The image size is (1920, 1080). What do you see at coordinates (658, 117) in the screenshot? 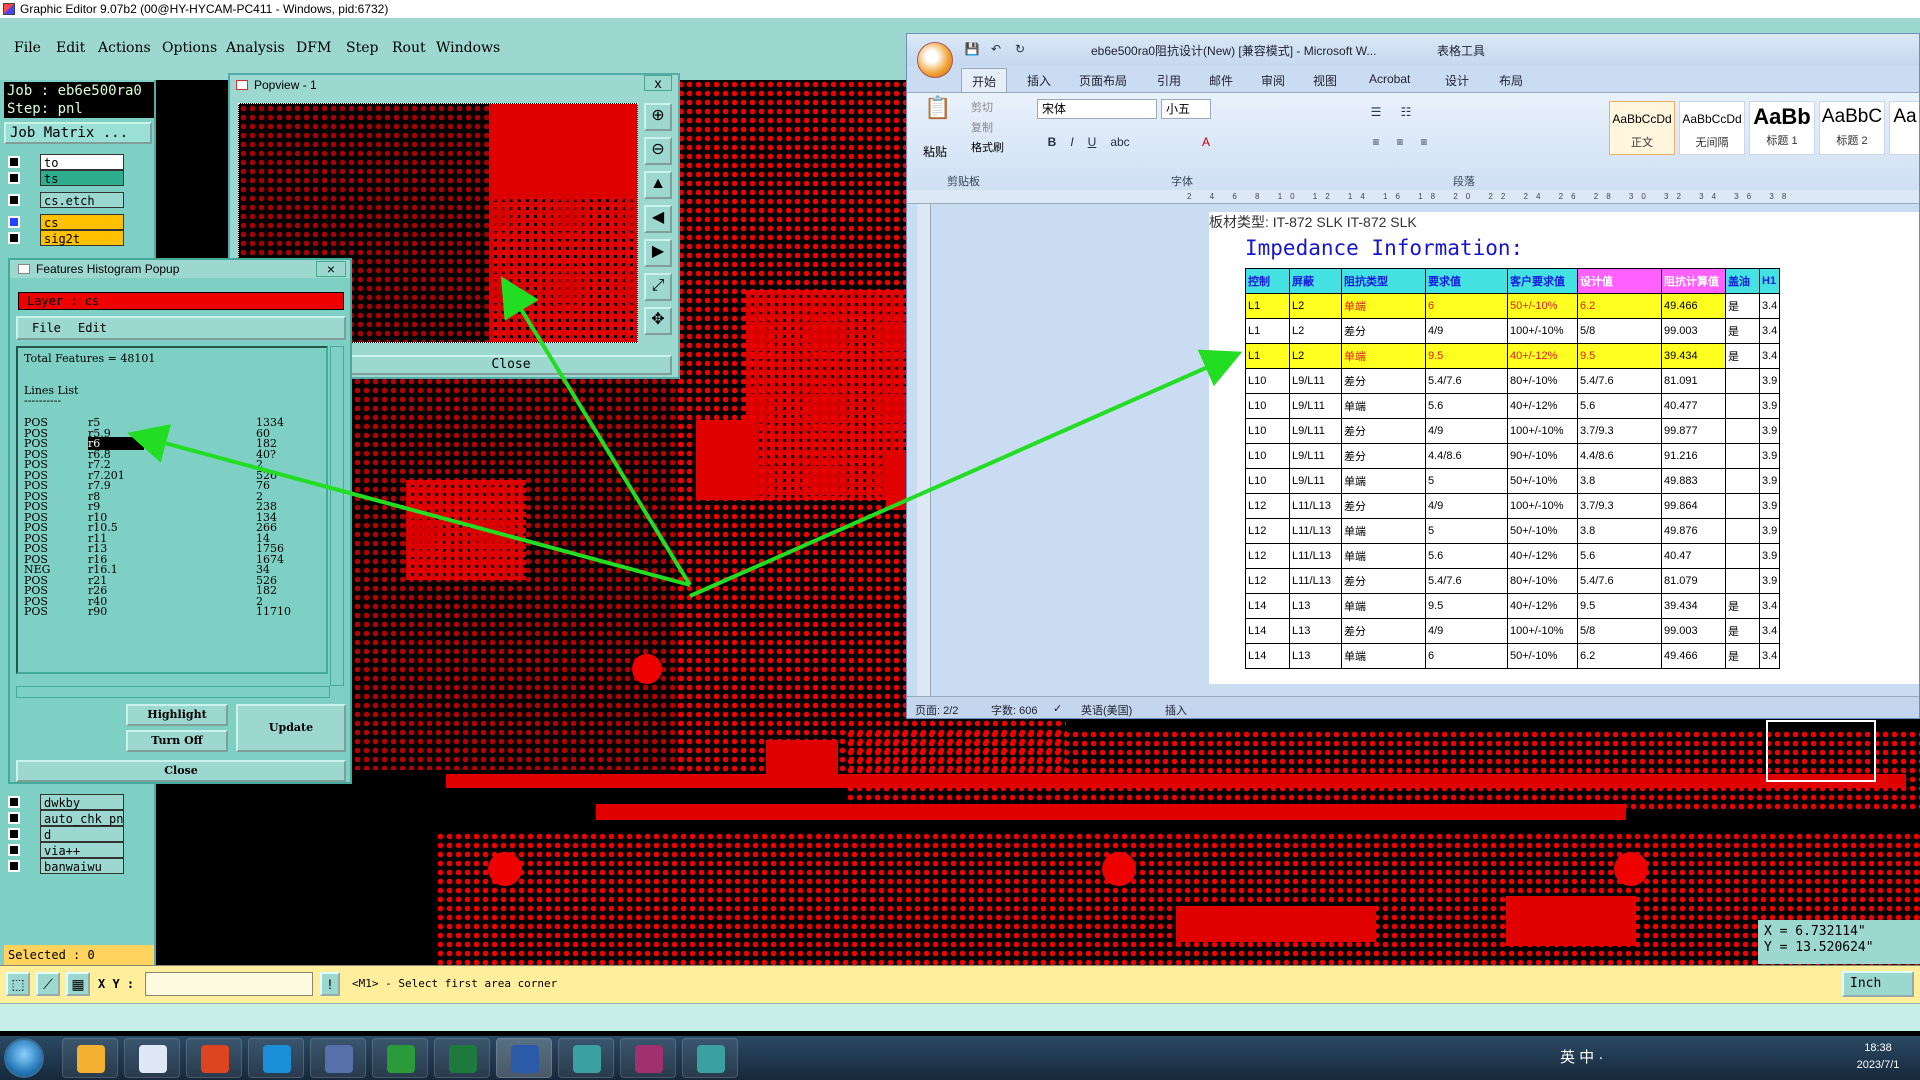
I see `zoom-in-icon: ⊕` at bounding box center [658, 117].